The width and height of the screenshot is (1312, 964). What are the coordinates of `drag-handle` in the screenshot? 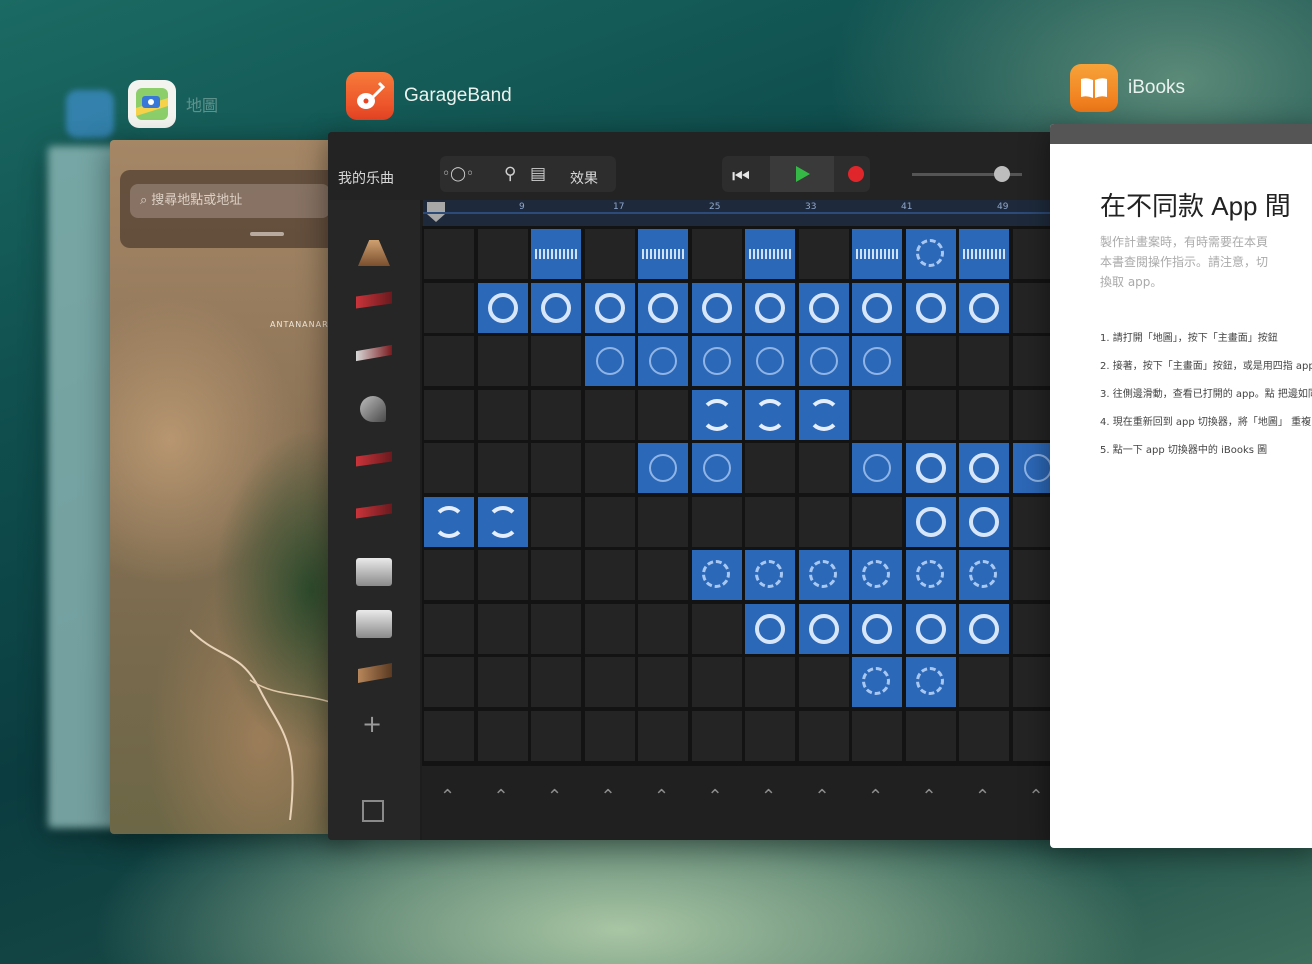 It's located at (267, 234).